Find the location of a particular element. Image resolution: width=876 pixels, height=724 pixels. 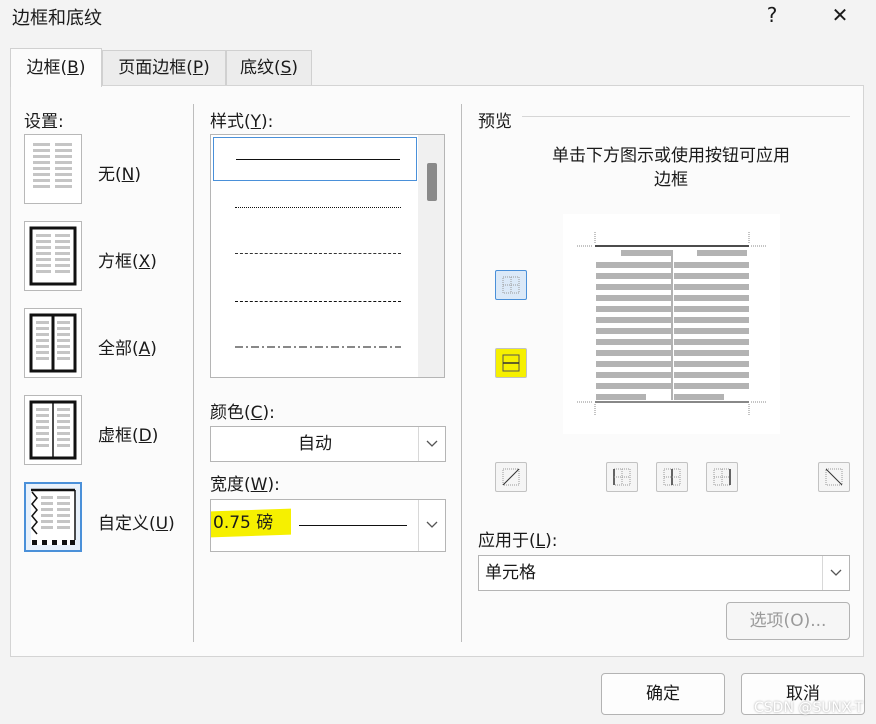

apply-to-value: 单元格 is located at coordinates (510, 573).